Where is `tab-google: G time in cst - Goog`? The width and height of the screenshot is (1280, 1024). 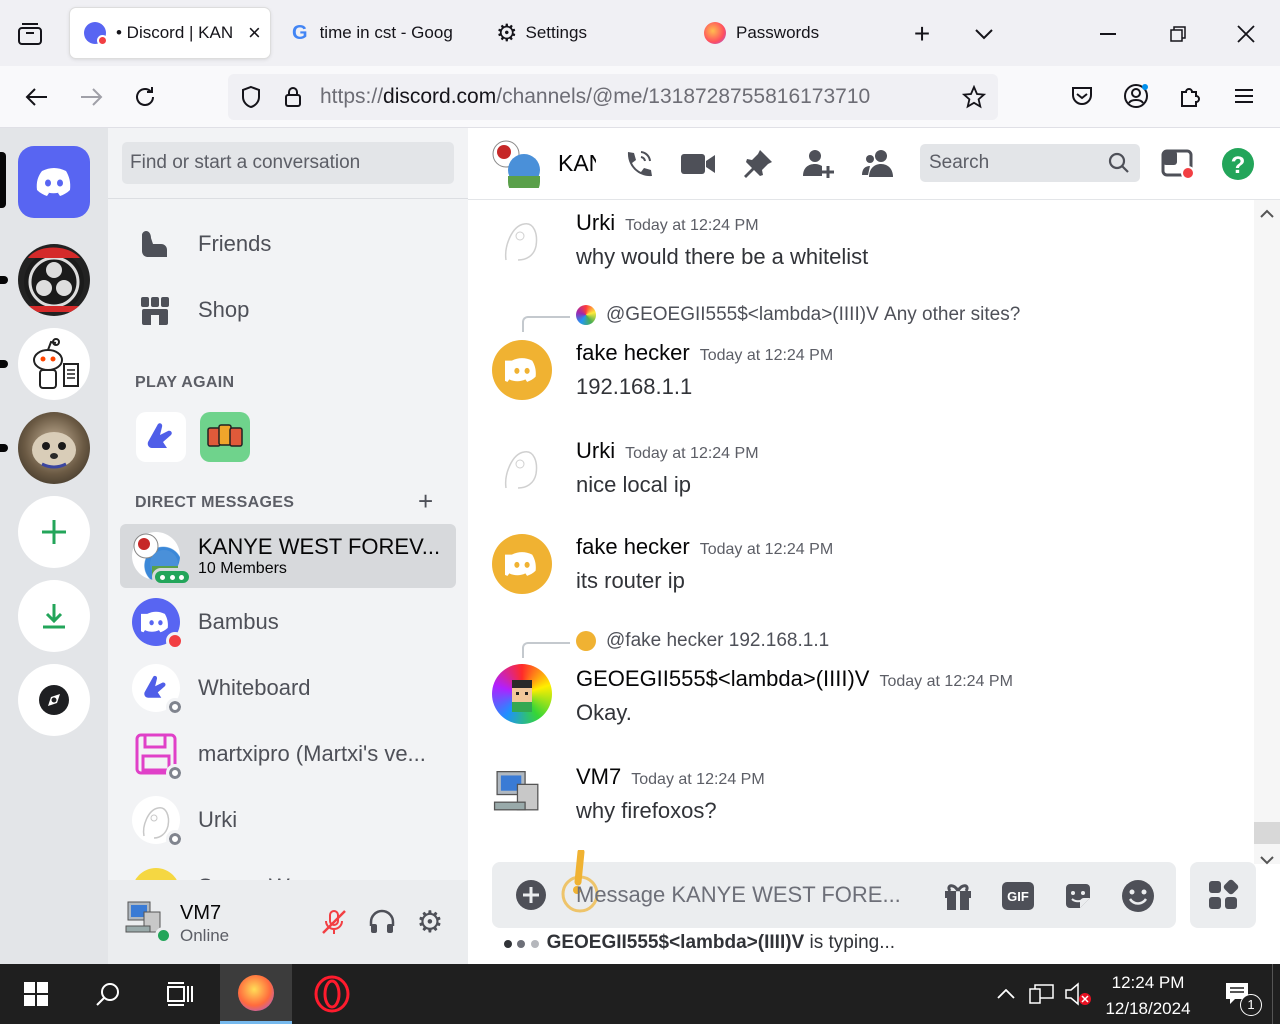 tab-google: G time in cst - Goog is located at coordinates (376, 33).